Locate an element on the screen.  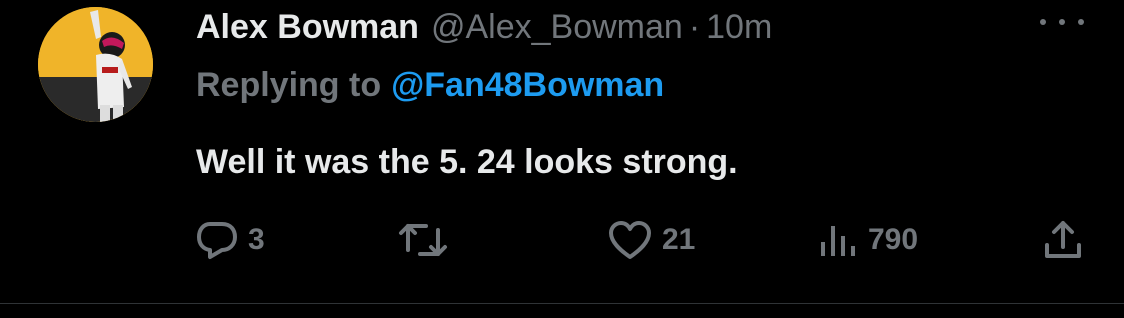
reply-icon is located at coordinates (217, 240).